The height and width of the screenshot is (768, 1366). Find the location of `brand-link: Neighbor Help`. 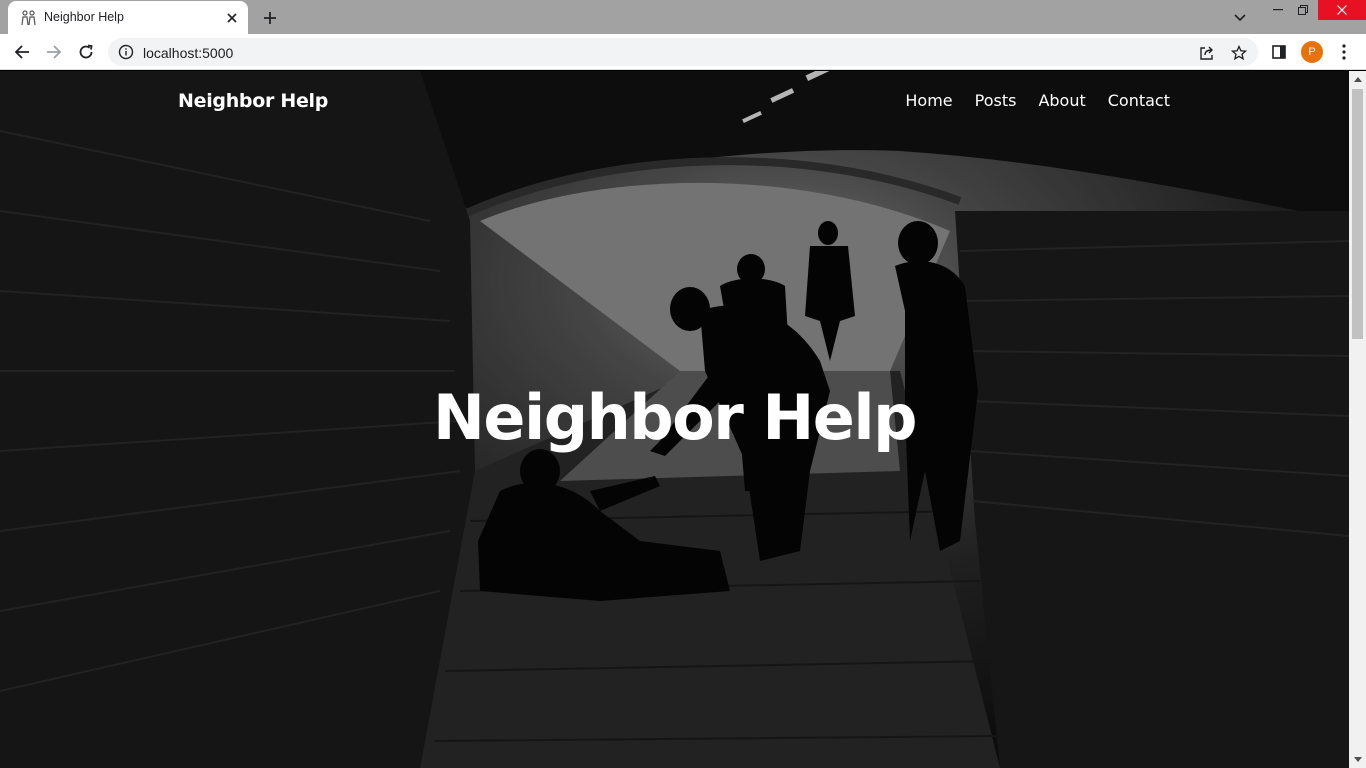

brand-link: Neighbor Help is located at coordinates (253, 101).